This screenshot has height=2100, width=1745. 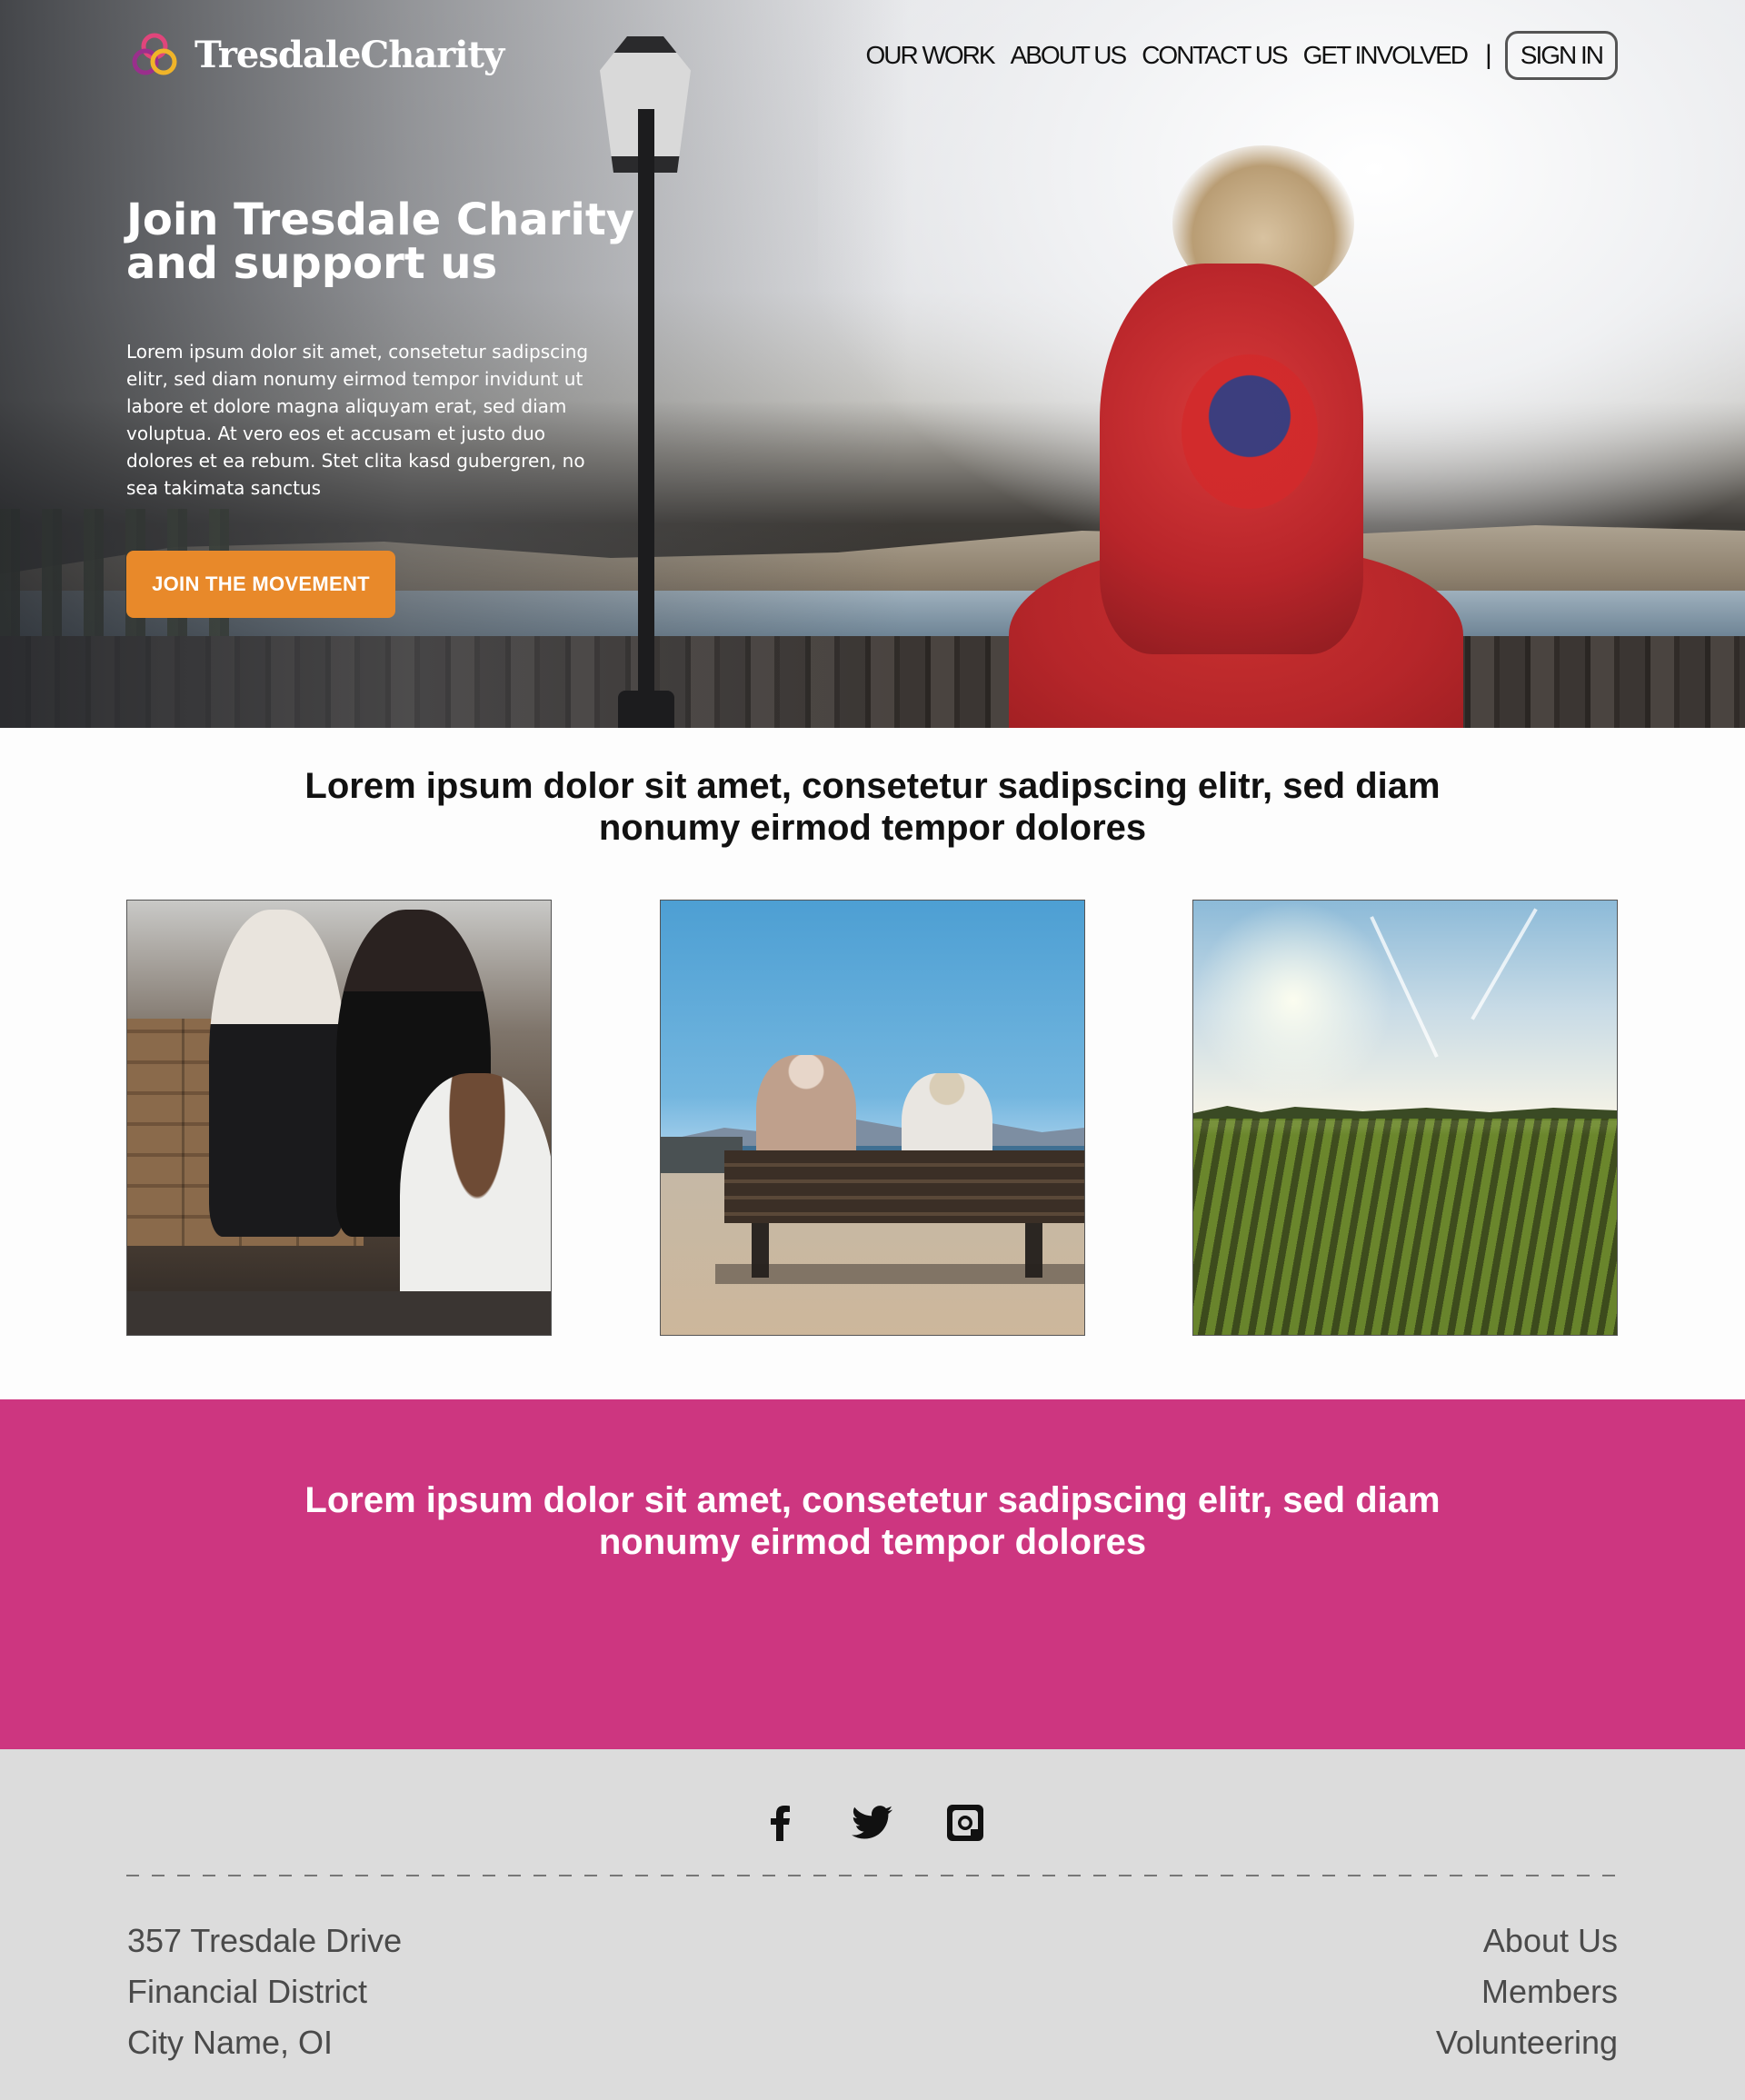 I want to click on nav-get-involved: GET INVOLVED, so click(x=1386, y=55).